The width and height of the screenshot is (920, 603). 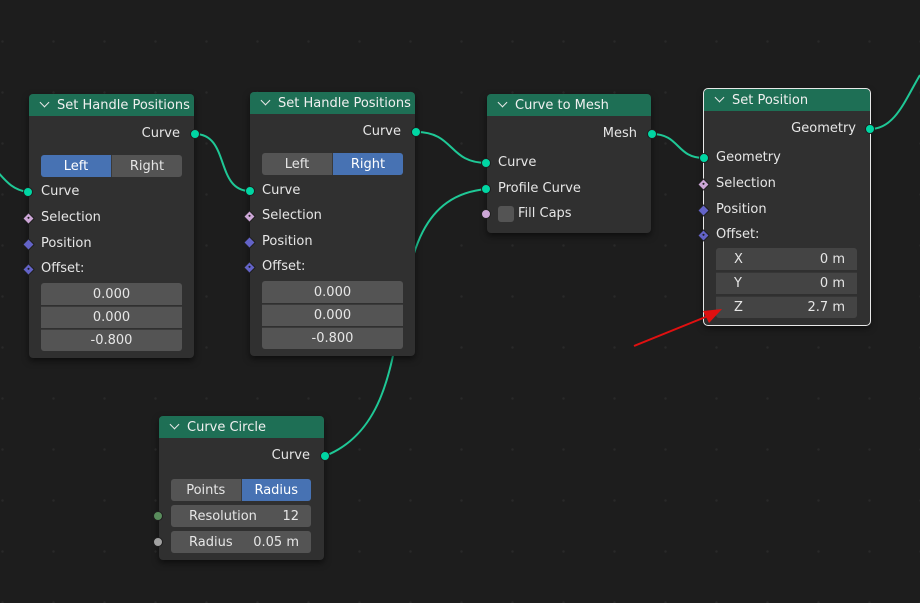 What do you see at coordinates (677, 328) in the screenshot?
I see `annotation-arrow-icon` at bounding box center [677, 328].